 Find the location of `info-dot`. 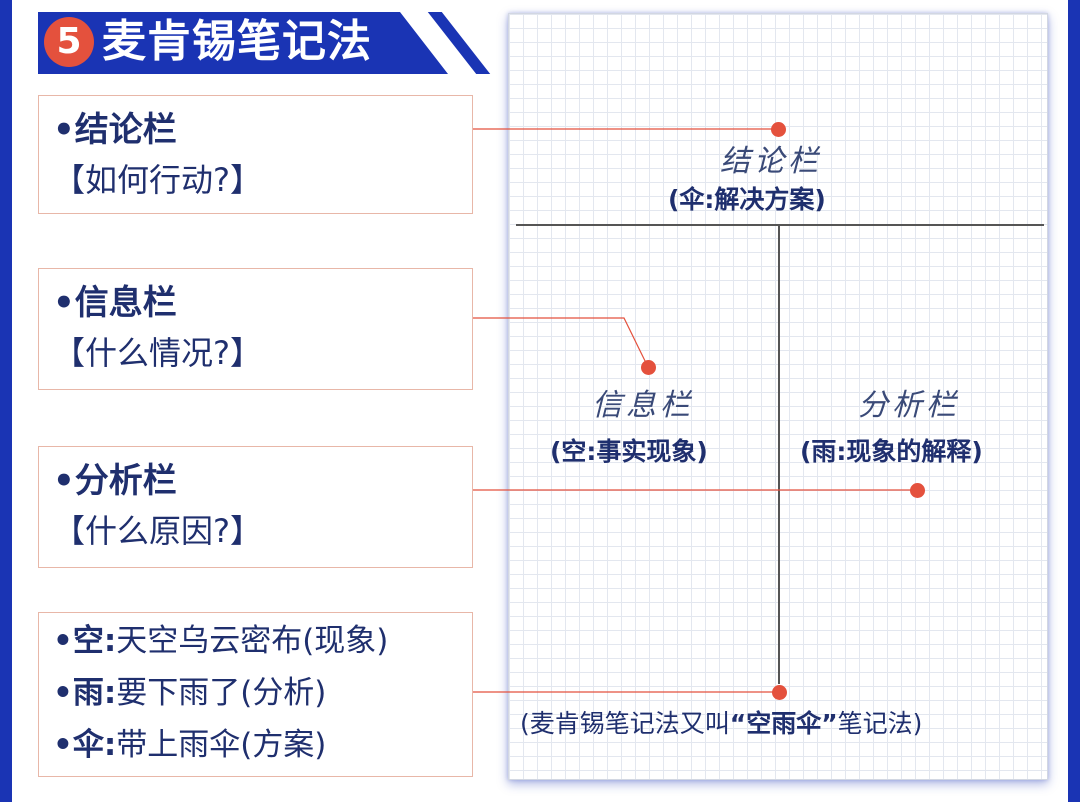

info-dot is located at coordinates (648, 367).